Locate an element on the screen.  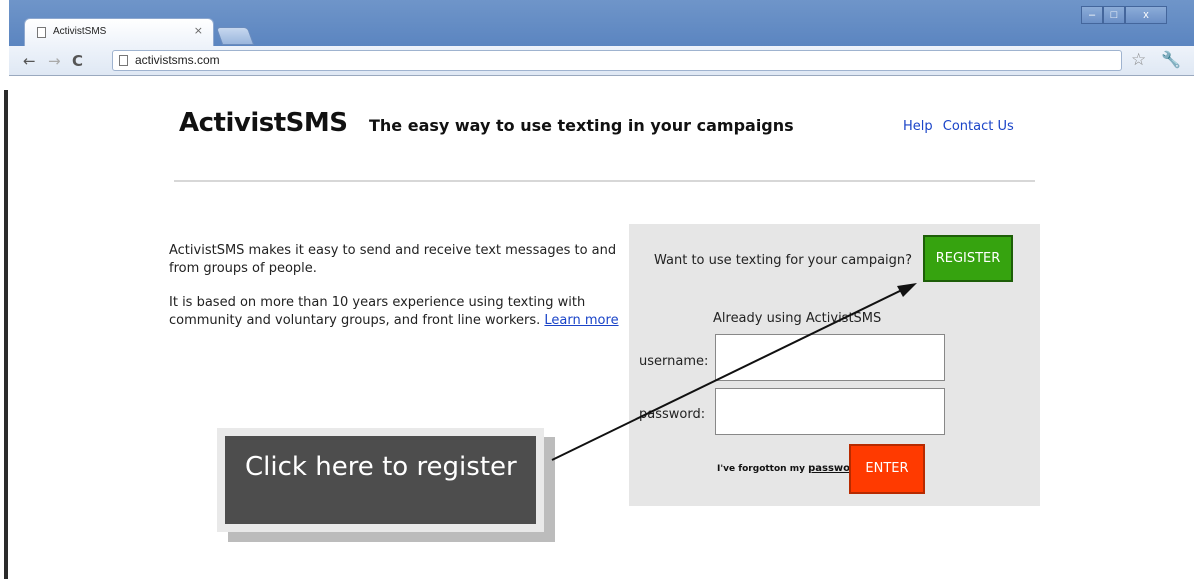
bookmark-star-icon: ☆ is located at coordinates (1138, 60).